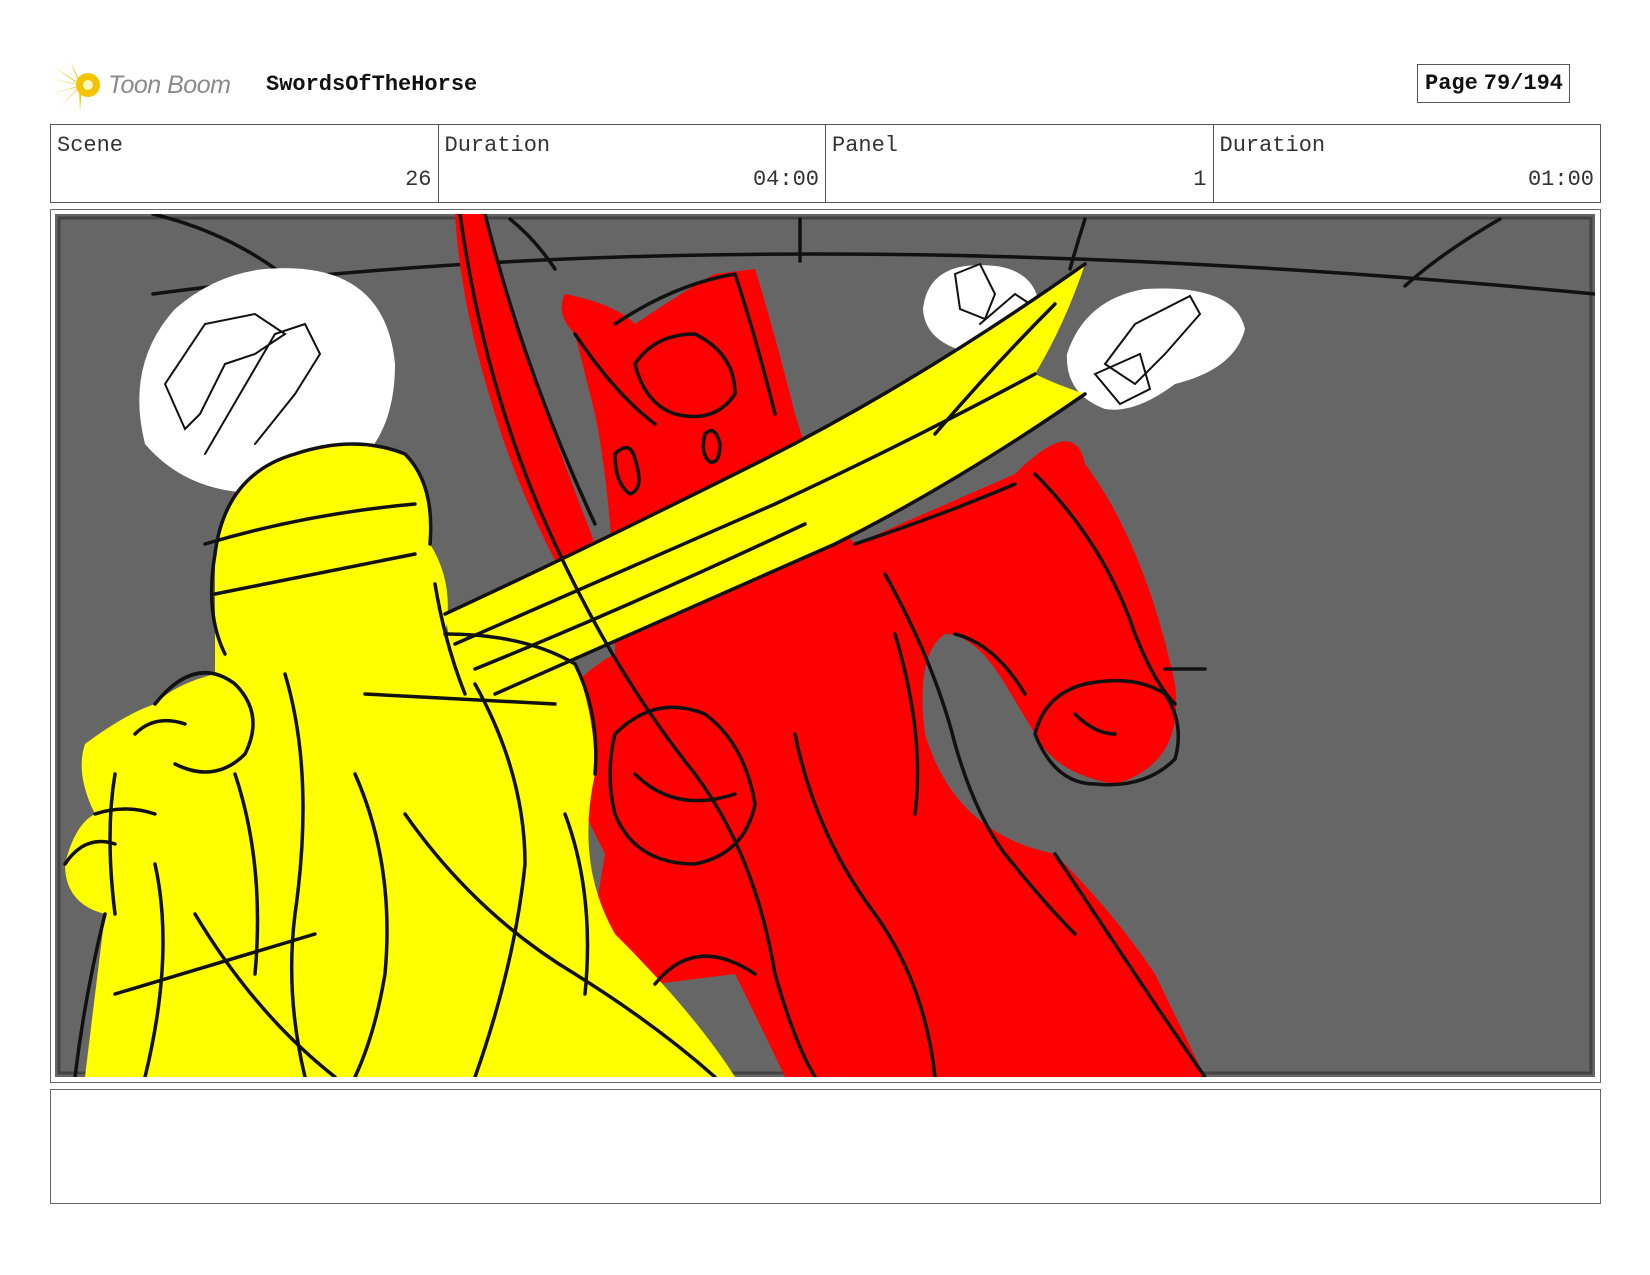 The width and height of the screenshot is (1650, 1275). Describe the element at coordinates (90, 145) in the screenshot. I see `scene-label: Scene` at that location.